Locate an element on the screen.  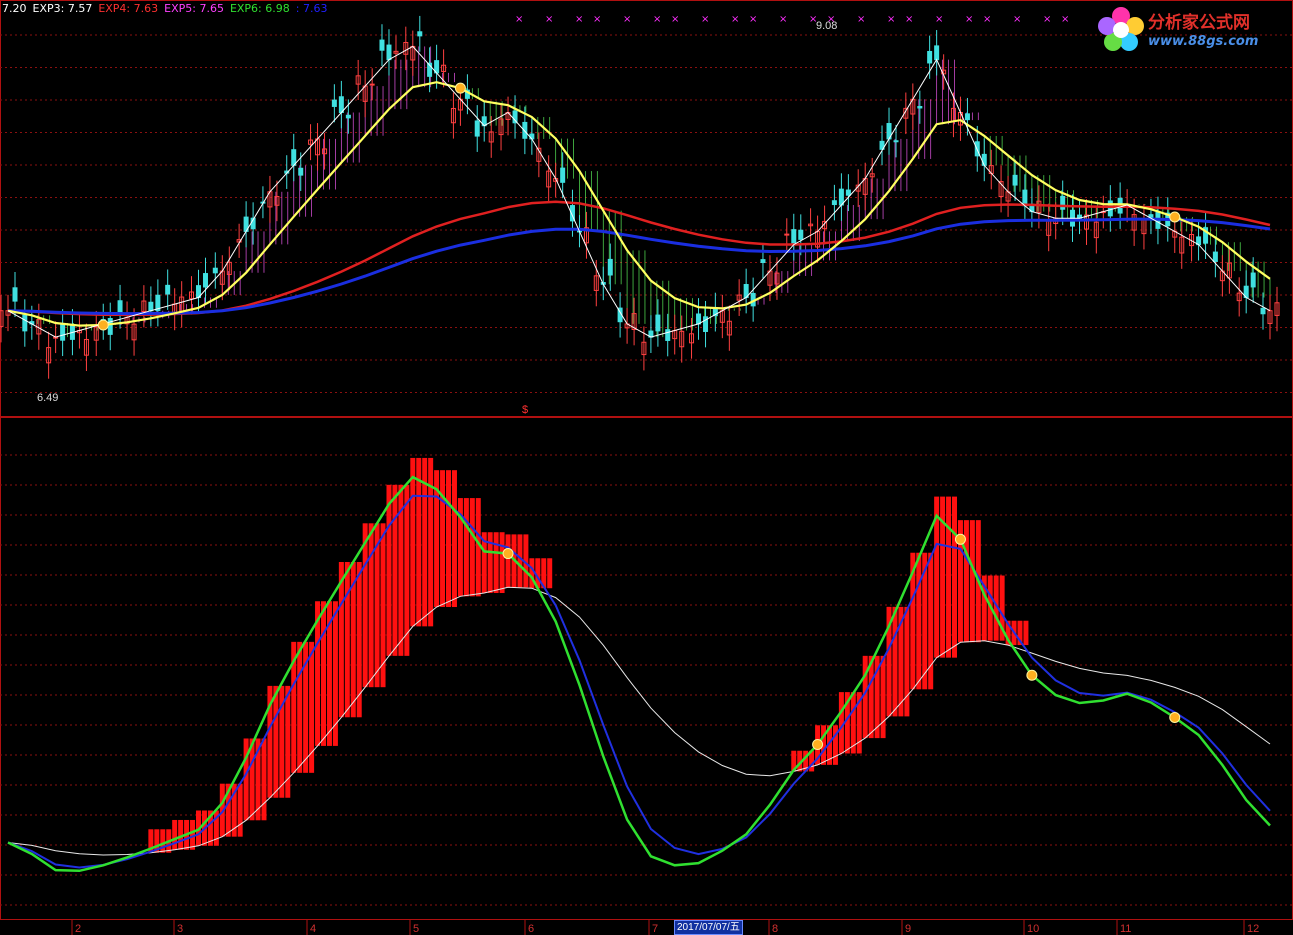
legend-item: EXP3: 7.57 is located at coordinates (62, 8).